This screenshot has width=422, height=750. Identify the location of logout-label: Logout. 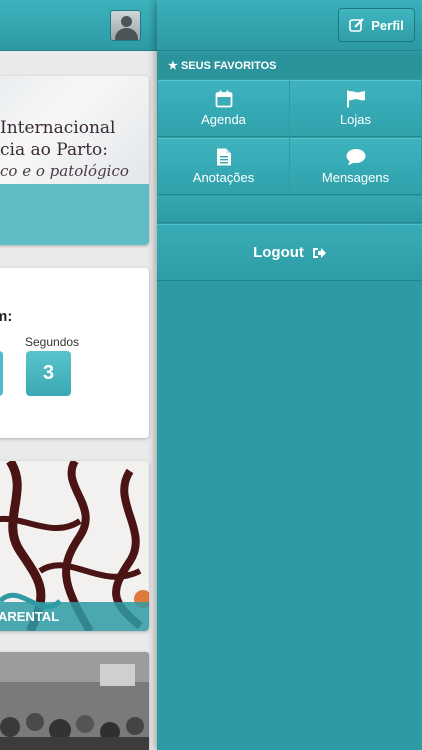
(278, 252).